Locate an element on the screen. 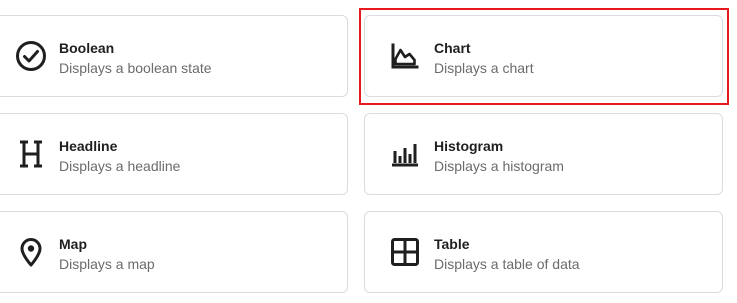  card-table: Table Displays a table of data is located at coordinates (543, 252).